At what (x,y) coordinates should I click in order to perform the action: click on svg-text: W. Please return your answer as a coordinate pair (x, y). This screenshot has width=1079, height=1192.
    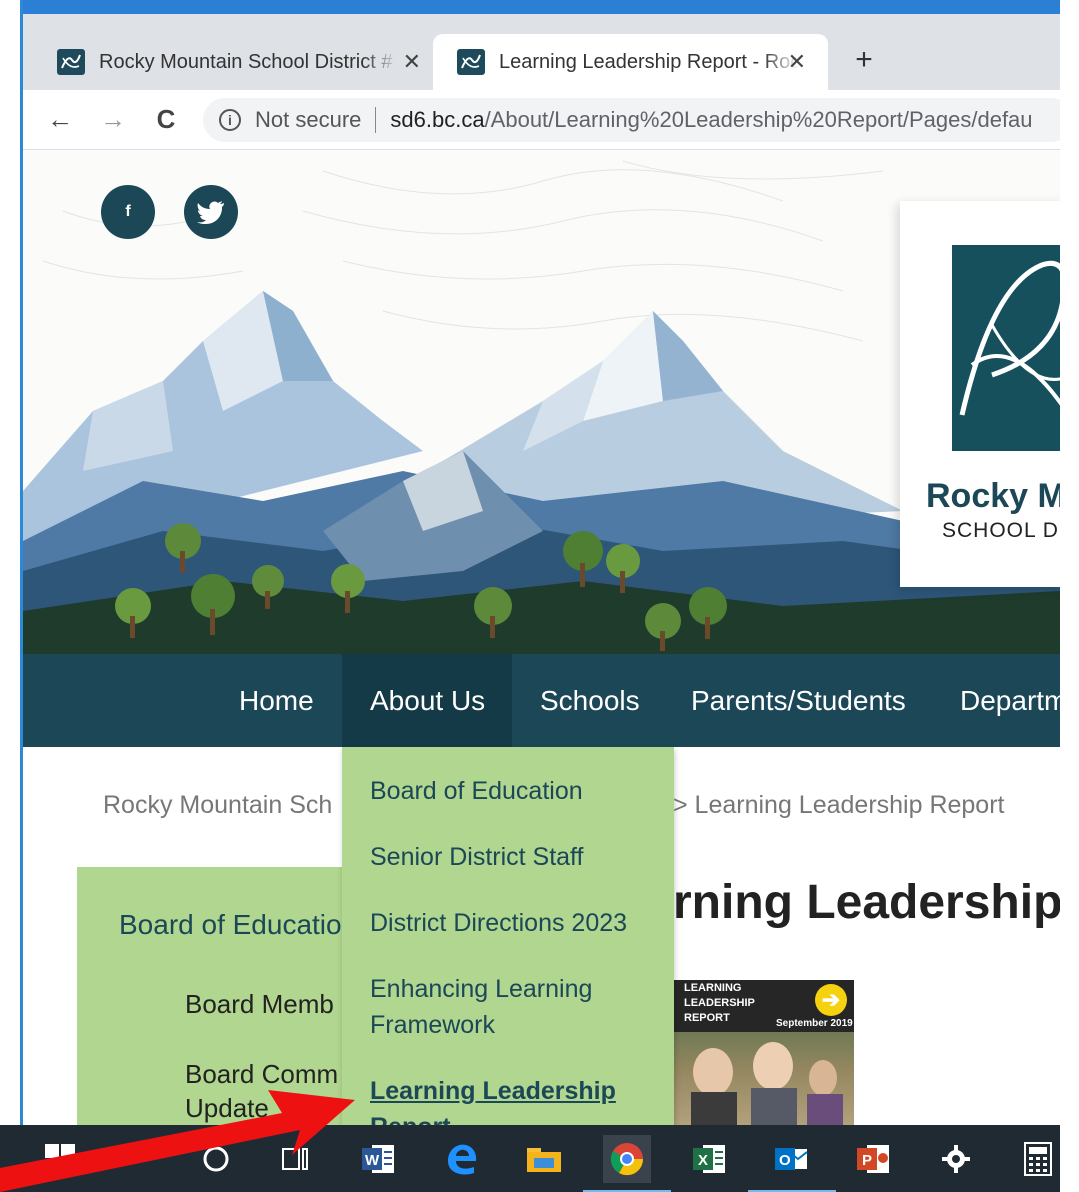
    Looking at the image, I should click on (372, 1160).